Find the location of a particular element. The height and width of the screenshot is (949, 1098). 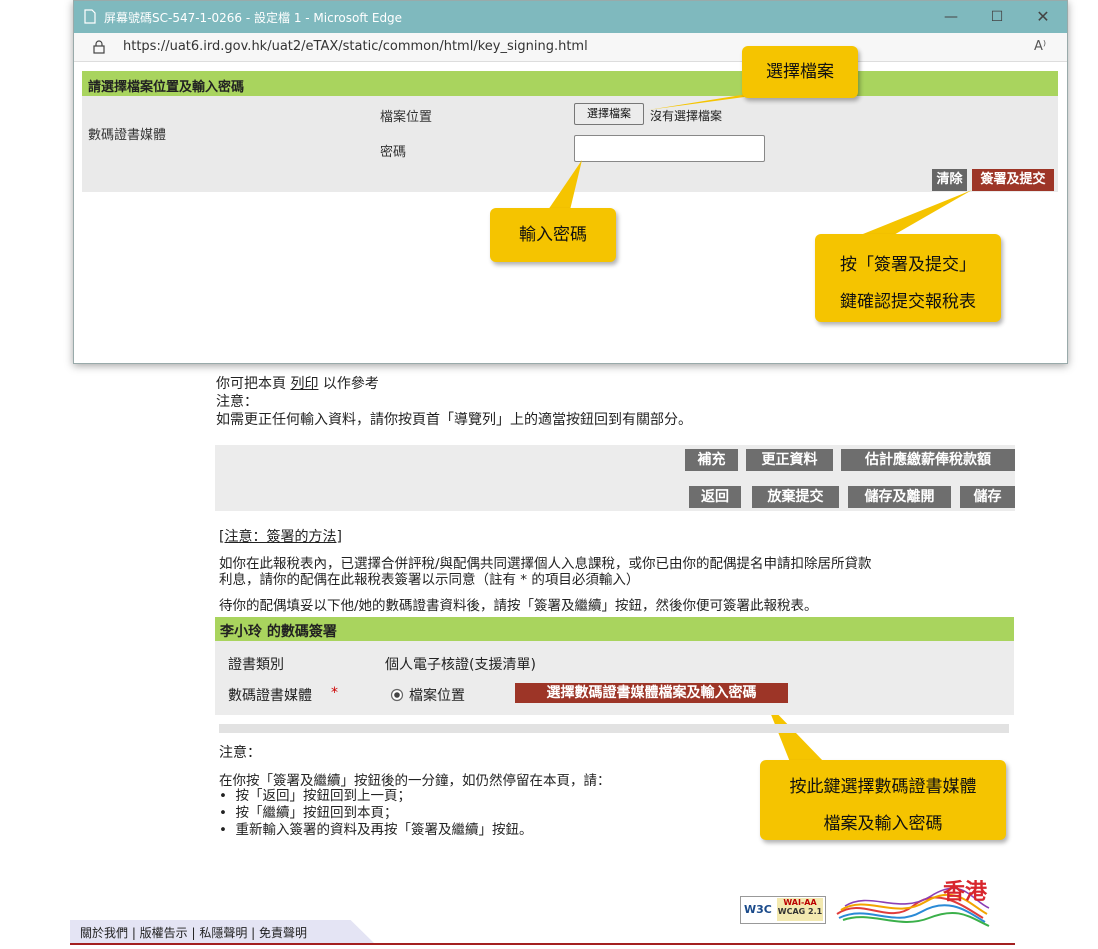

callout-select-media: 按此鍵選擇數碼證書媒體 檔案及輸入密碼 is located at coordinates (883, 800).